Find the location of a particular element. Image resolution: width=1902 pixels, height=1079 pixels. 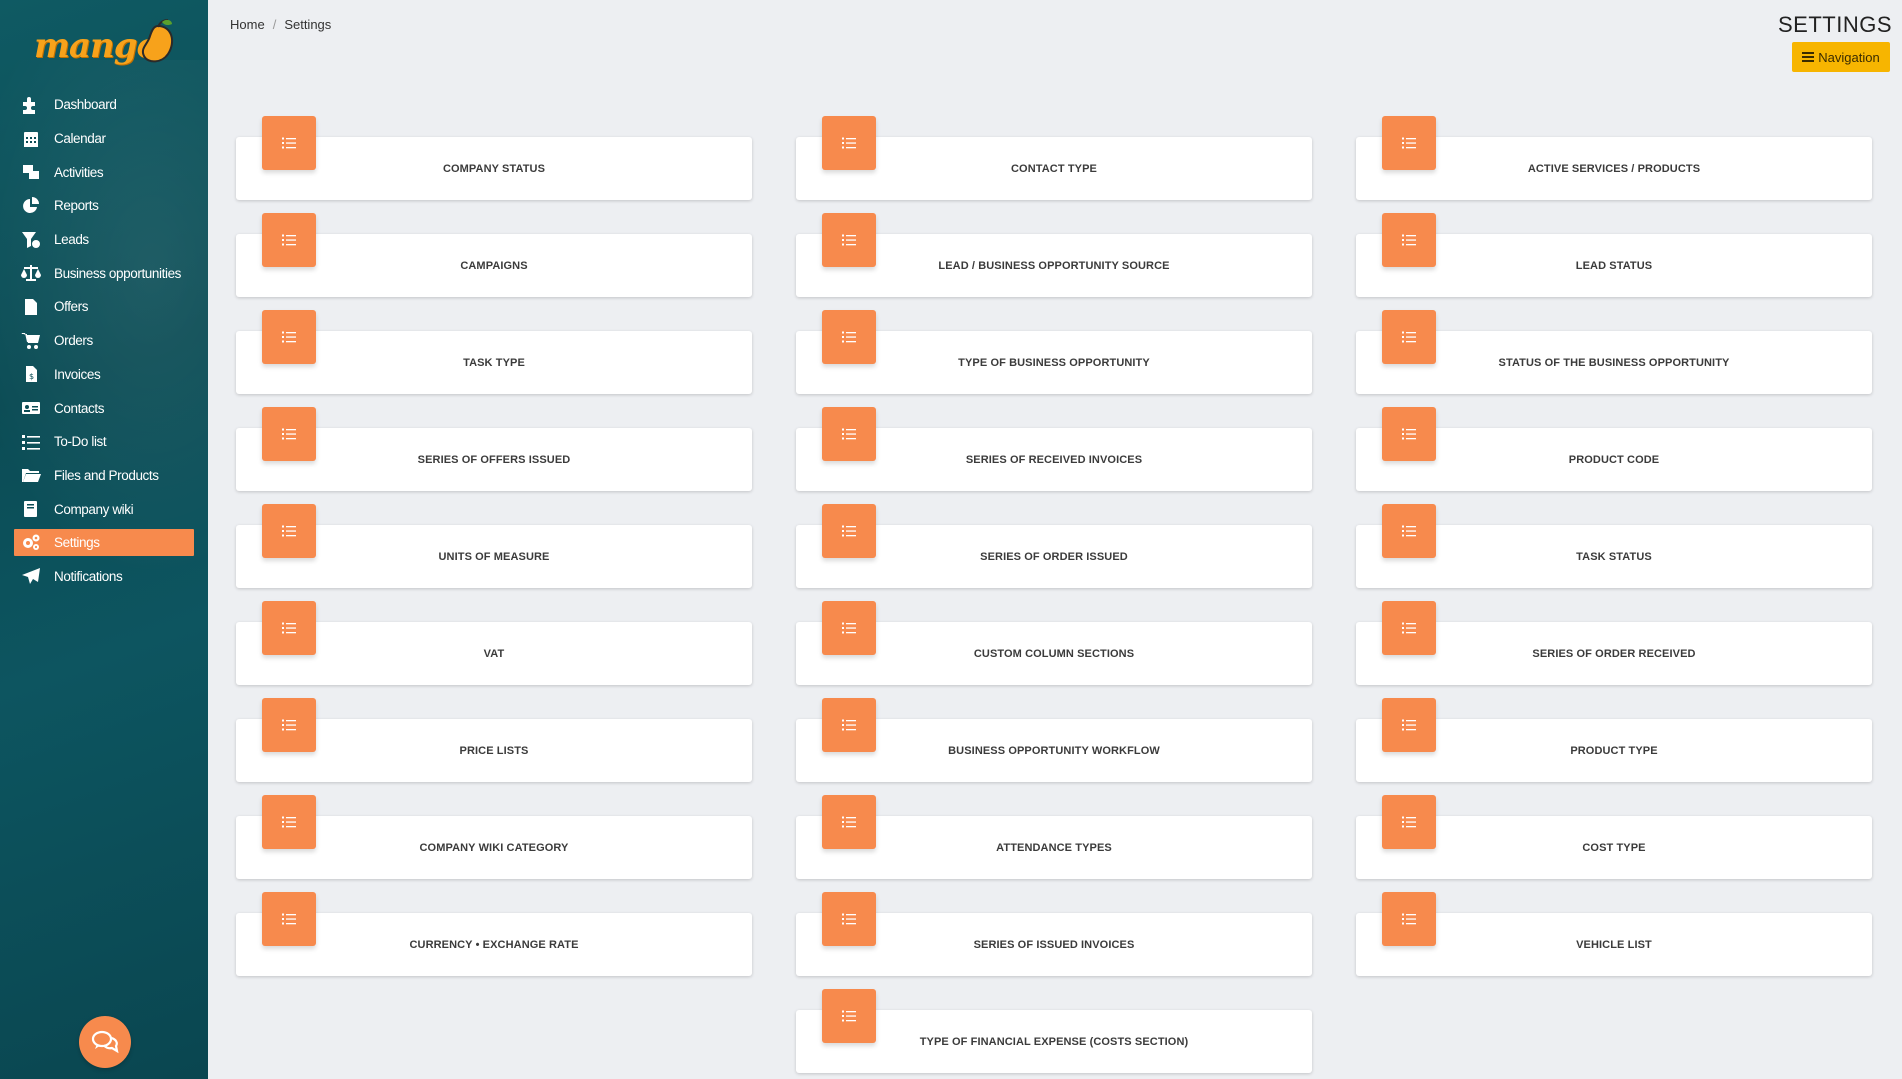

settings-card-label: COMPANY WIKI CATEGORY is located at coordinates (494, 847).